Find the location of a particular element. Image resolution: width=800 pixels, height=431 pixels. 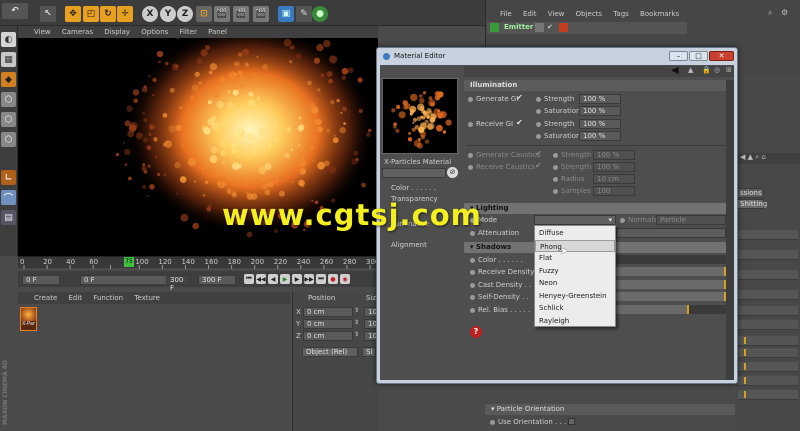

dropdown-option: Phong is located at coordinates (575, 245).